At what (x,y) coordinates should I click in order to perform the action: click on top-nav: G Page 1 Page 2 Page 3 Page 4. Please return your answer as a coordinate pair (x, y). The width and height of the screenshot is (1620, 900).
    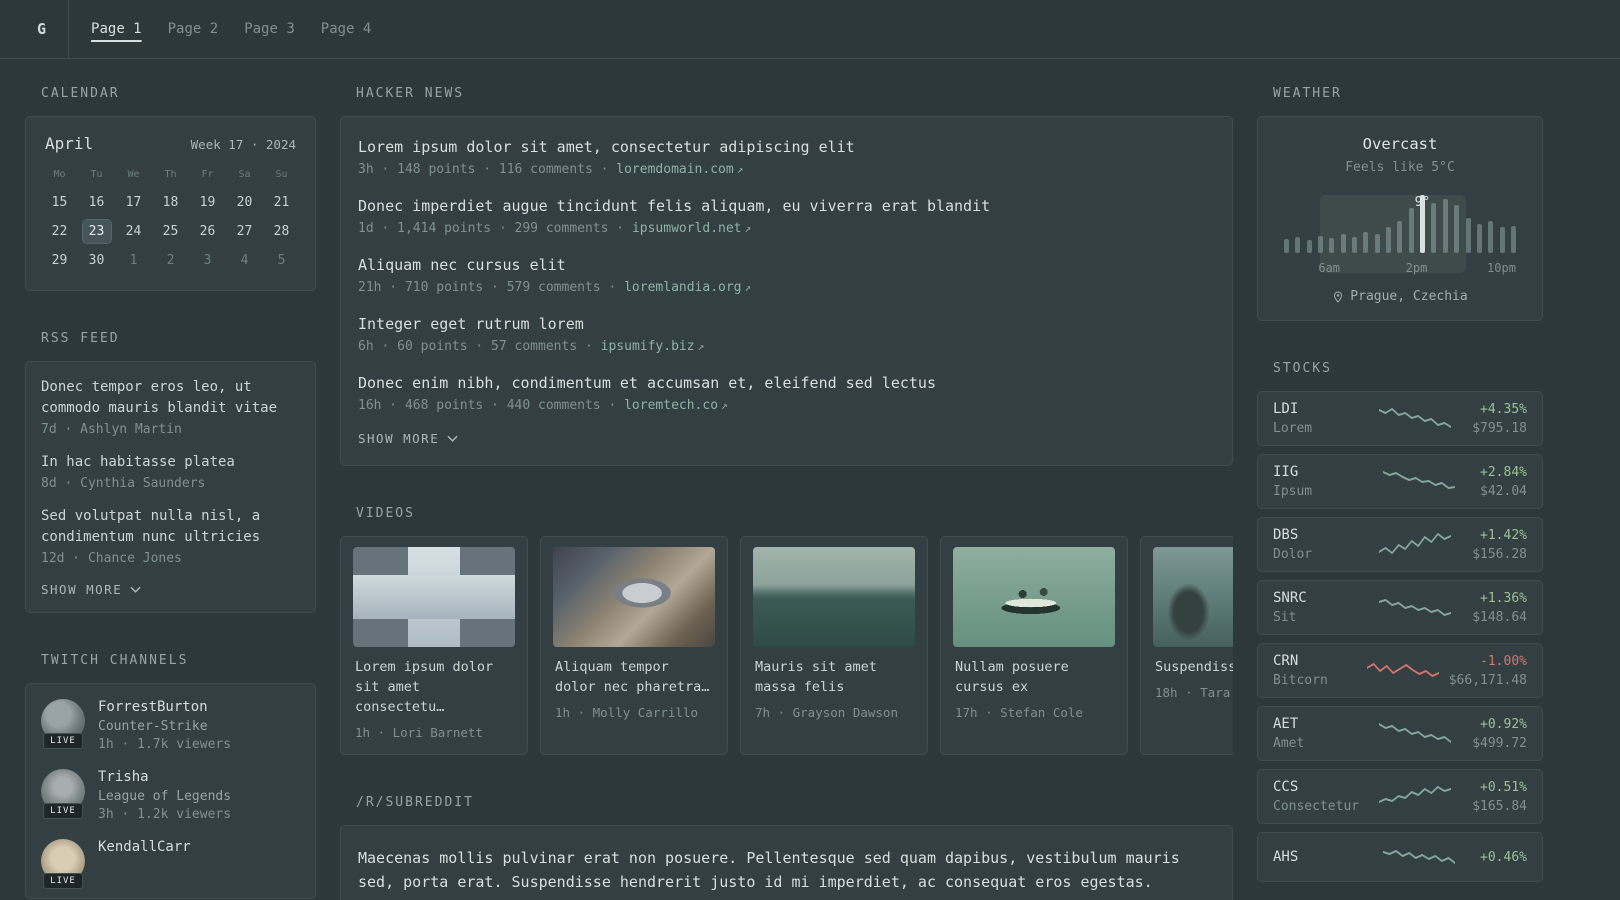
    Looking at the image, I should click on (810, 29).